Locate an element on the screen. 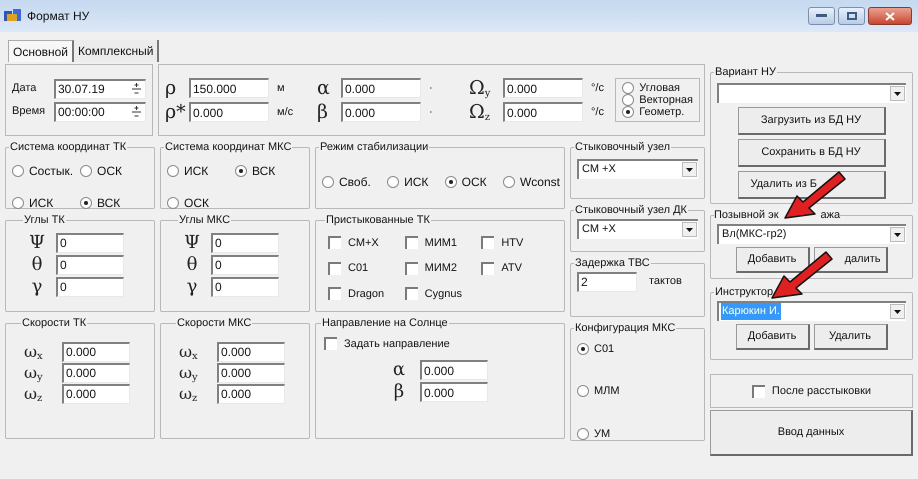 This screenshot has height=479, width=918. checkbox-label: Задать направление is located at coordinates (397, 344).